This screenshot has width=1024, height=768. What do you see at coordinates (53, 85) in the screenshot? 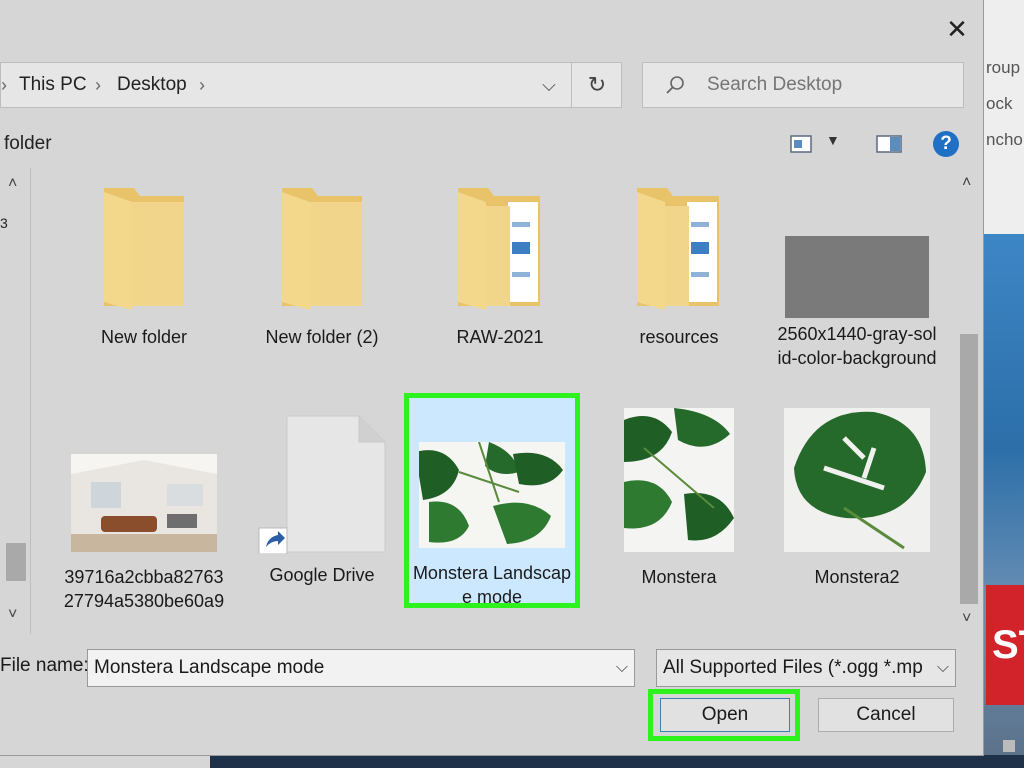
I see `breadcrumb-this-pc: This PC` at bounding box center [53, 85].